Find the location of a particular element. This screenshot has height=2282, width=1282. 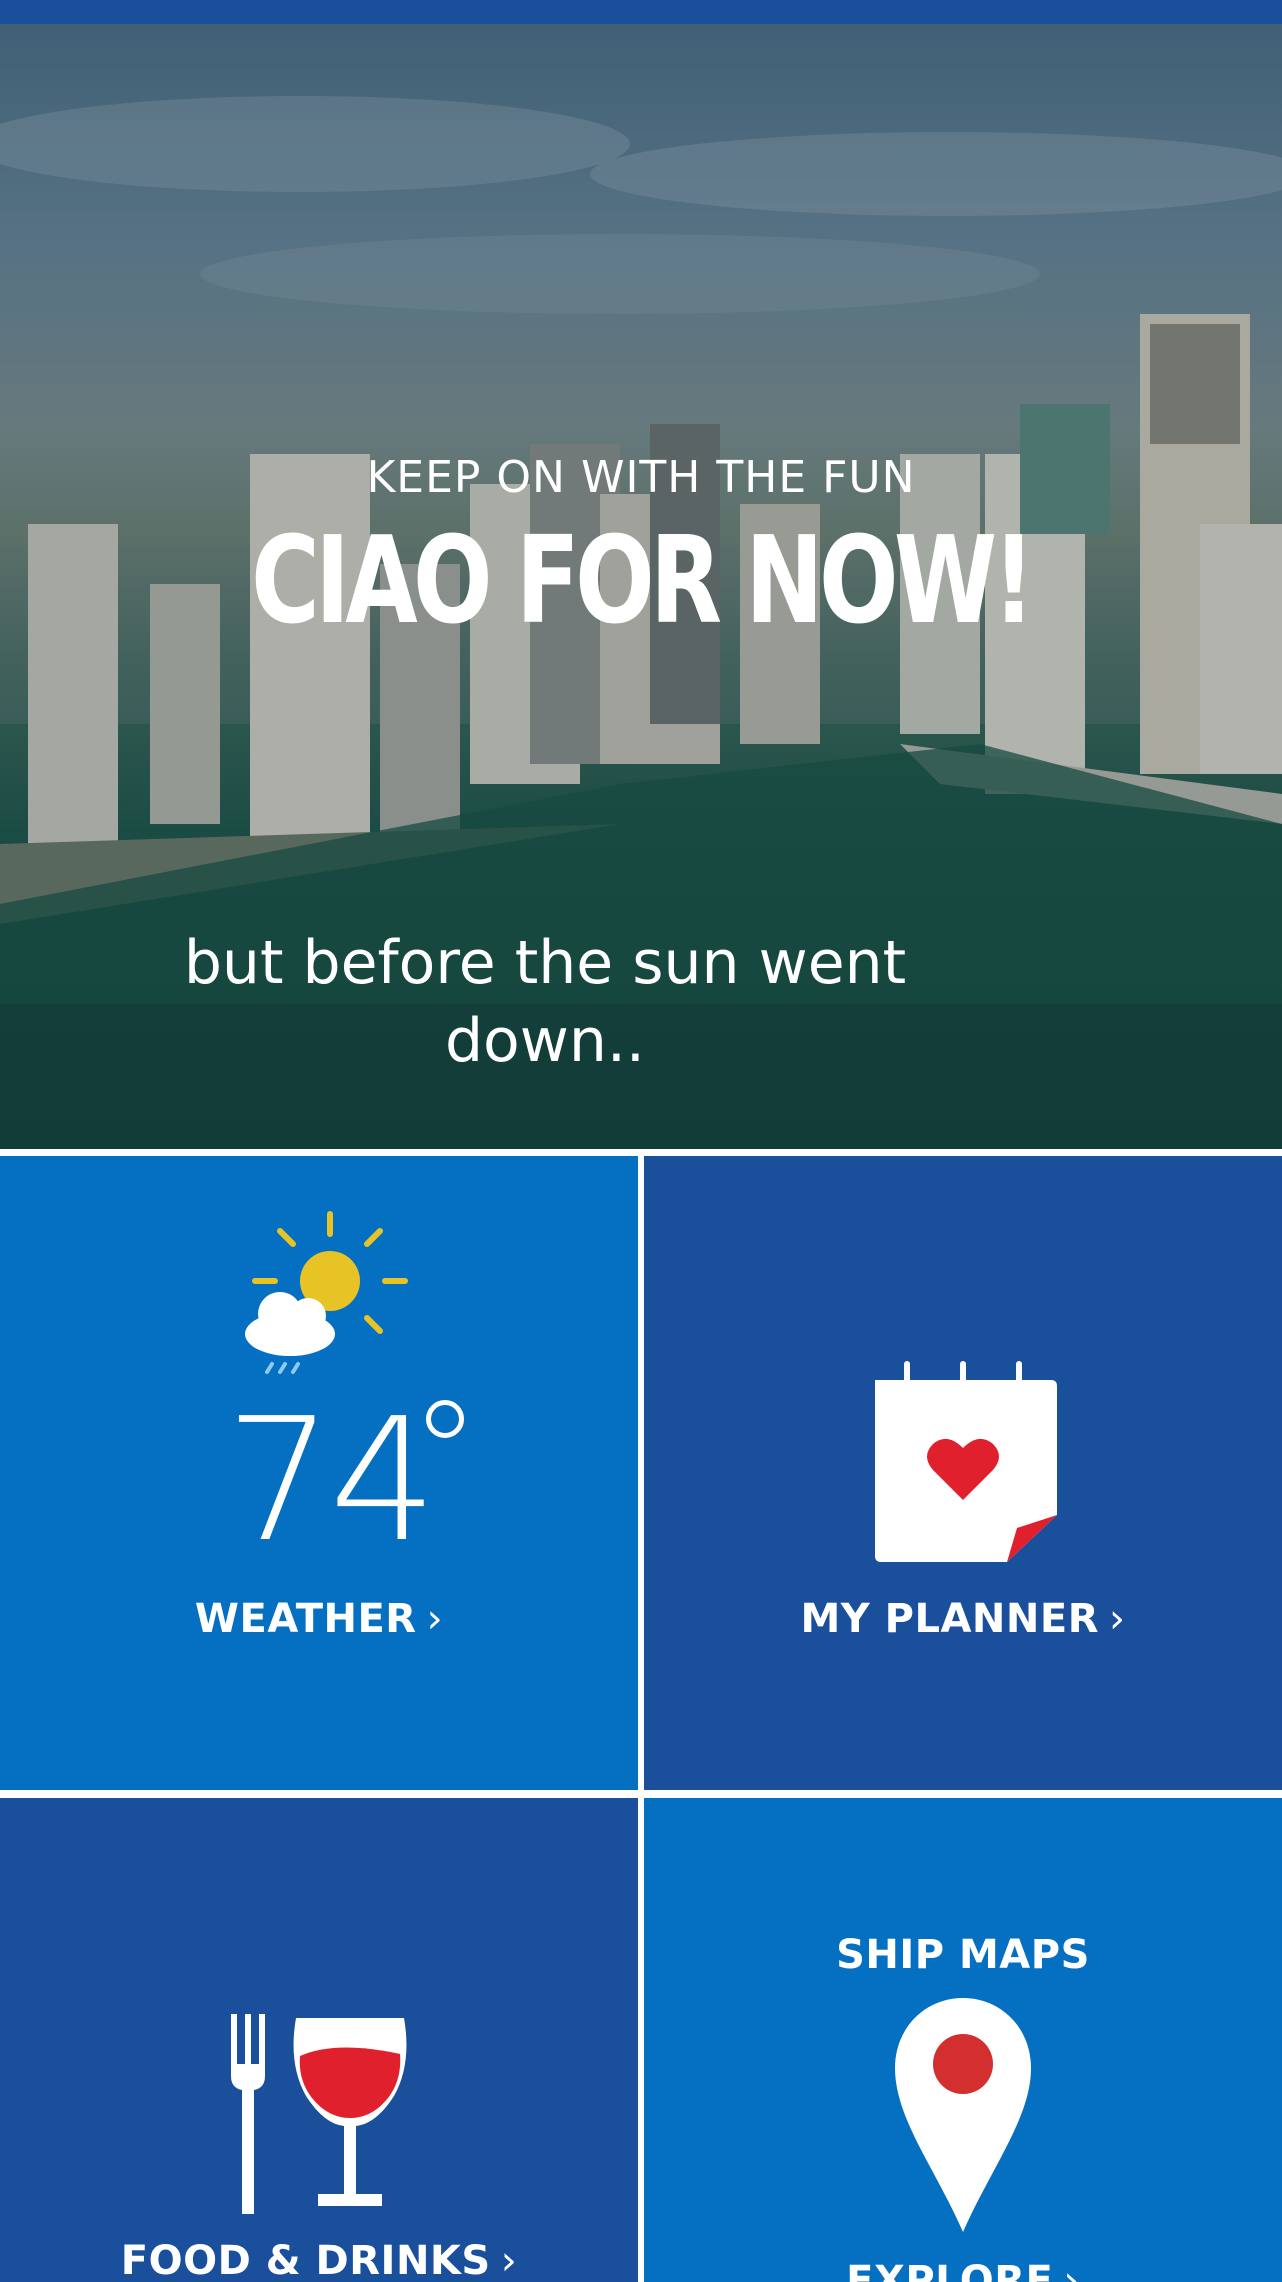

food-drinks-tile: FOOD & DRINKS › is located at coordinates (319, 2040).